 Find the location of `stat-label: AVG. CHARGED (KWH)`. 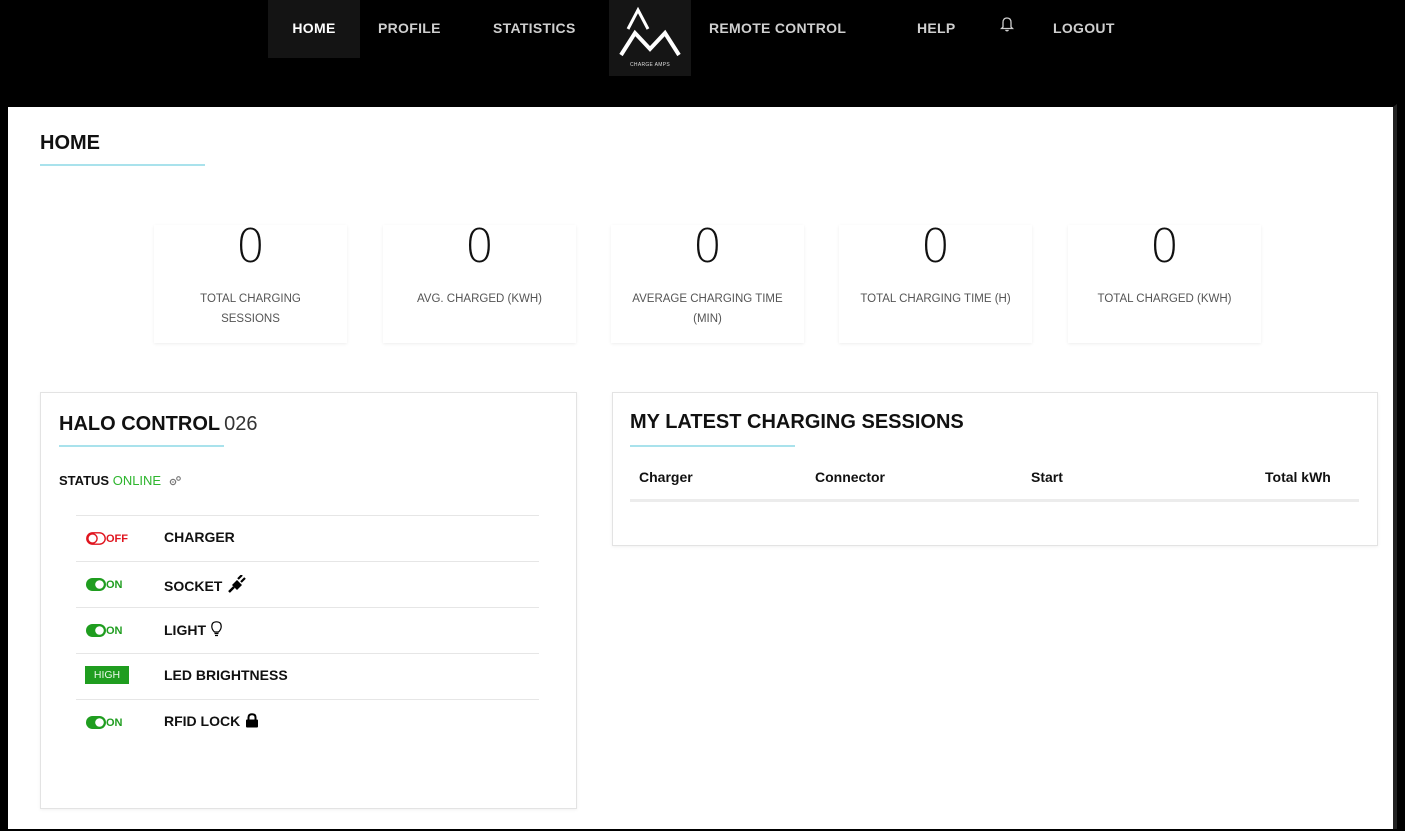

stat-label: AVG. CHARGED (KWH) is located at coordinates (479, 299).